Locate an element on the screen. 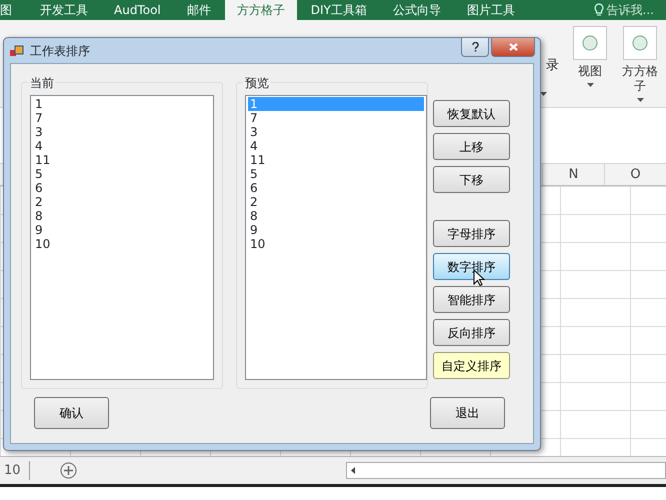 The image size is (666, 500). close-icon is located at coordinates (513, 47).